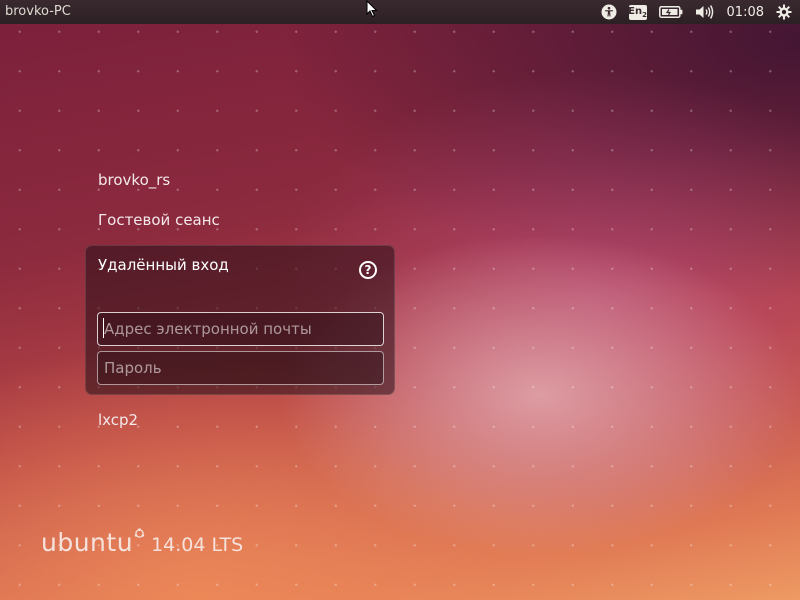  I want to click on keyboard-layout-indicator: En 2, so click(637, 12).